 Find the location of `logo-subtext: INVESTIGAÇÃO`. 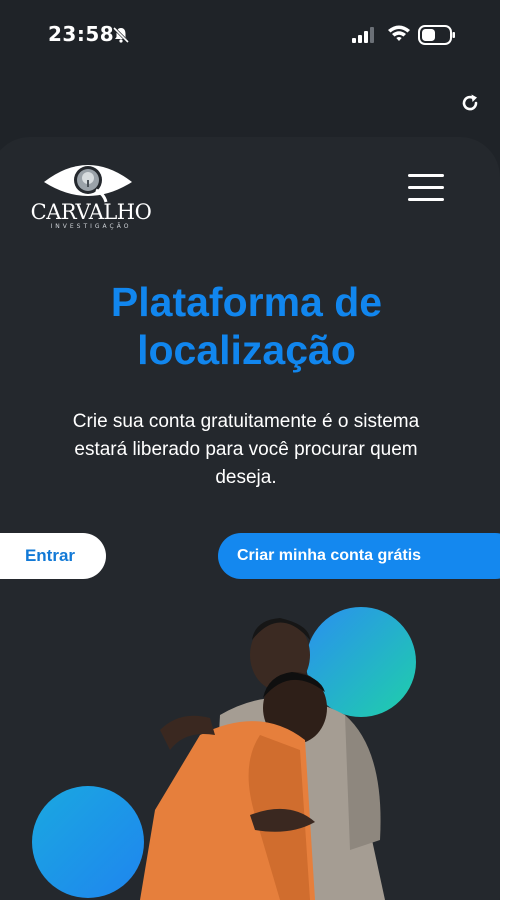

logo-subtext: INVESTIGAÇÃO is located at coordinates (91, 226).